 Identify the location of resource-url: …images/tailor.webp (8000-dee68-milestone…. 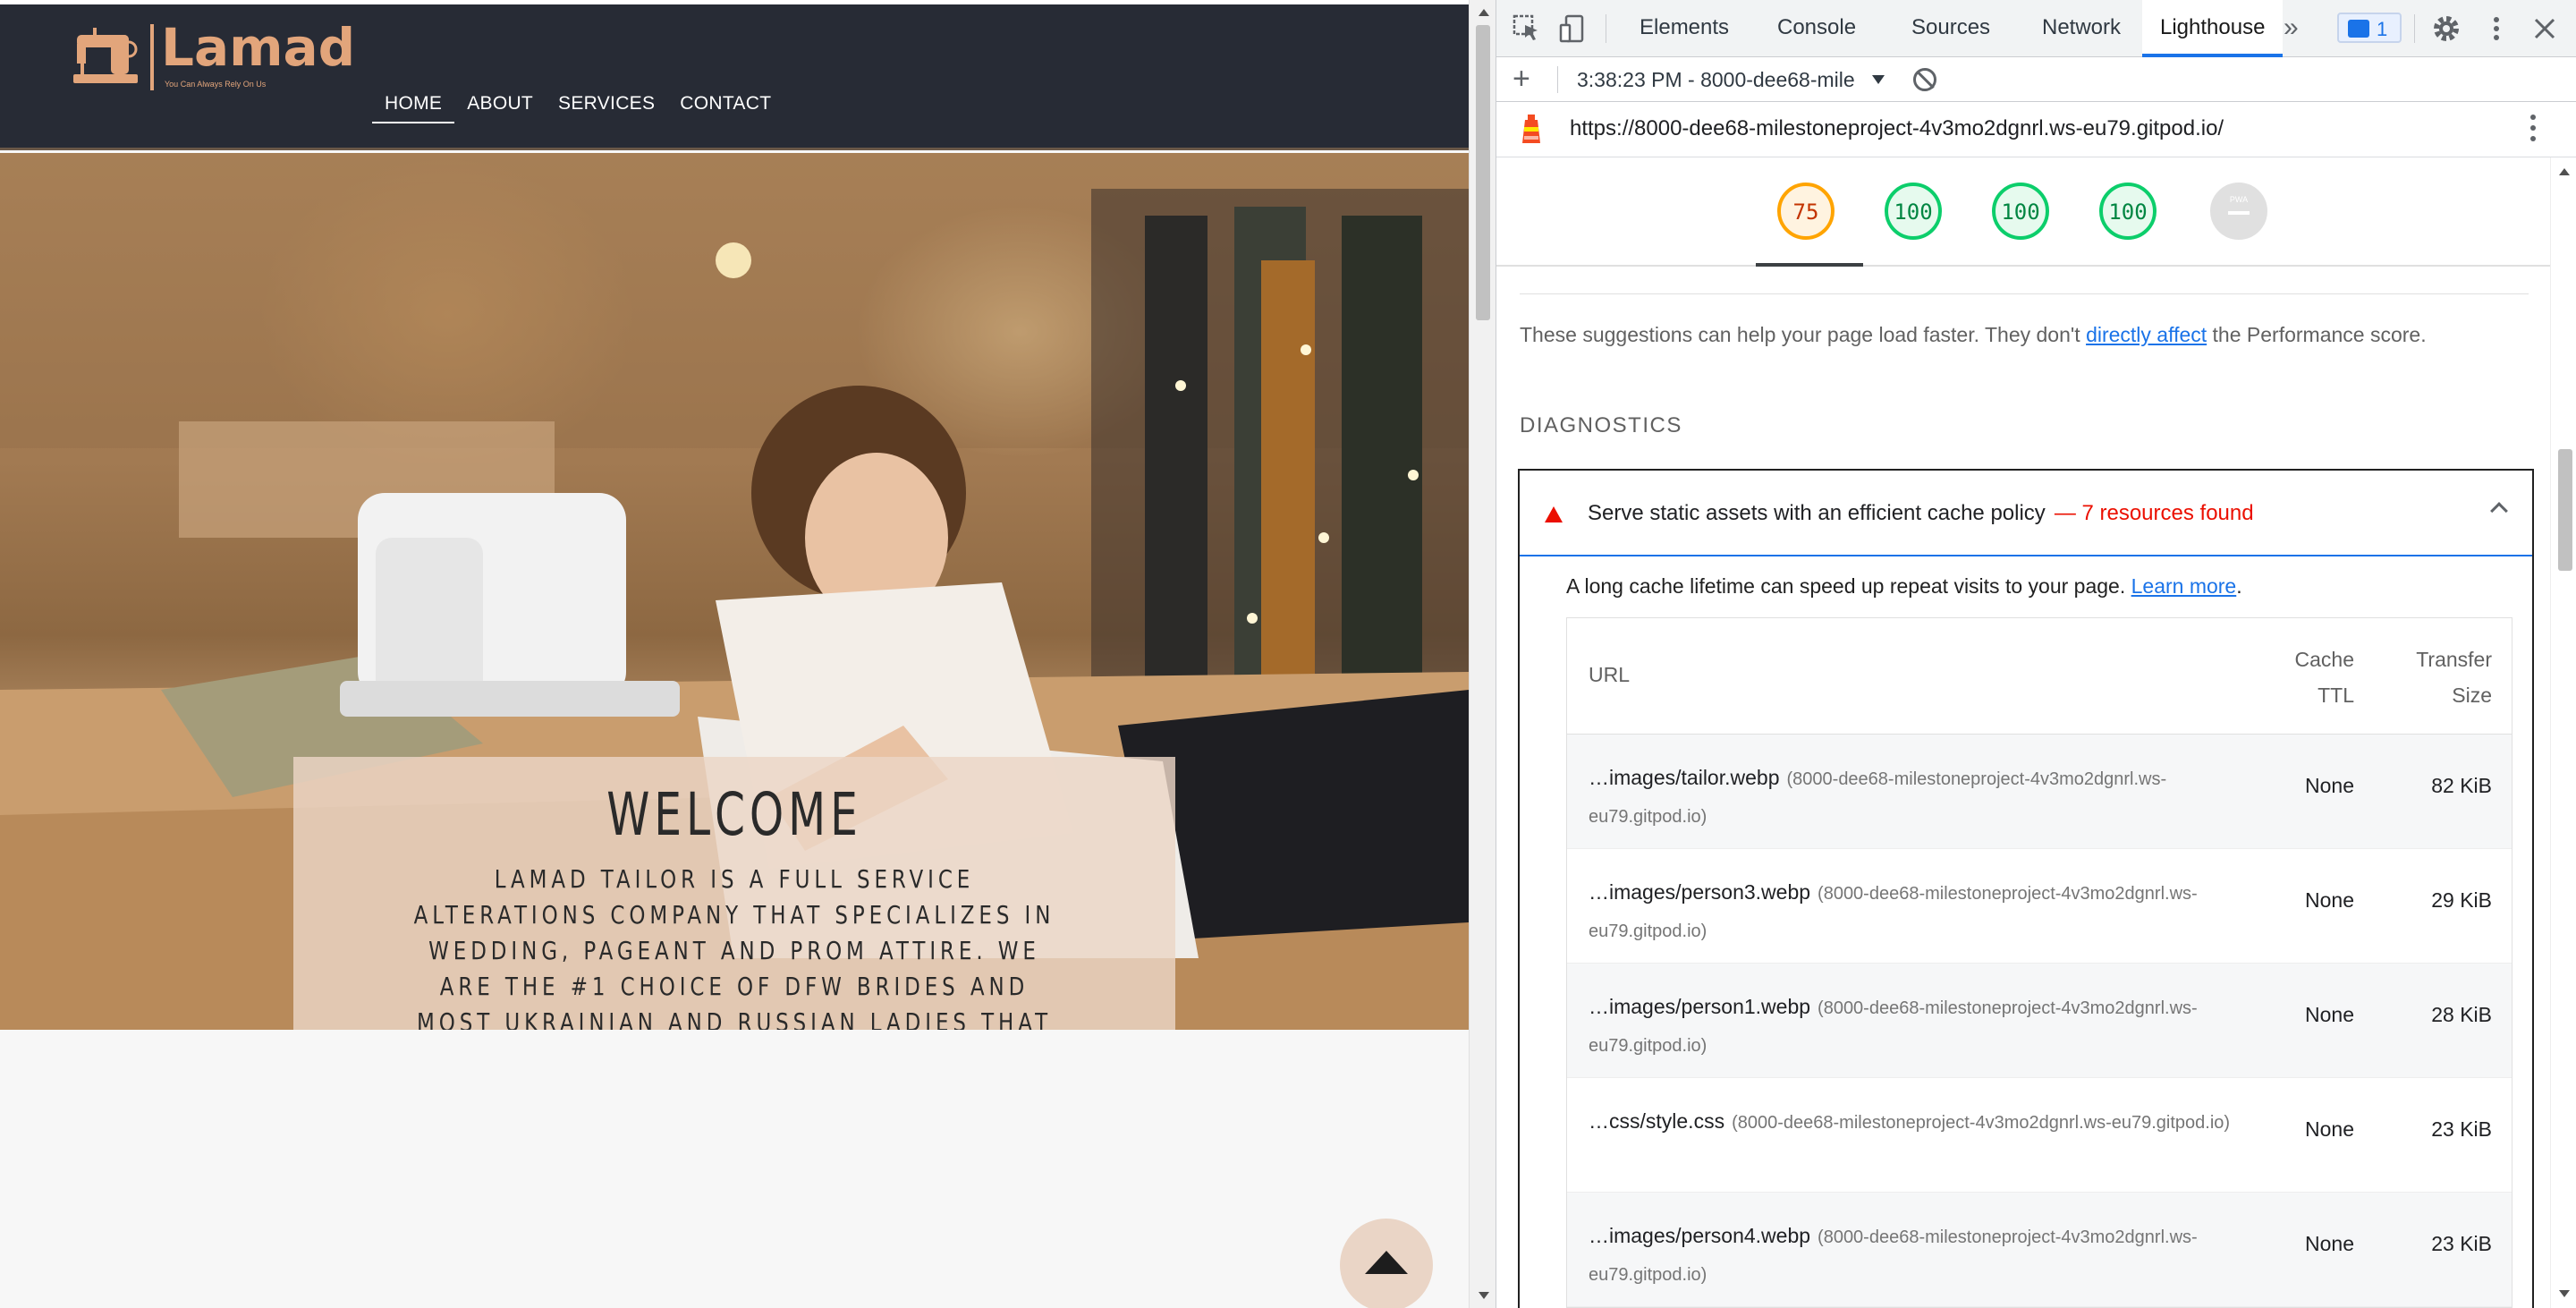
(1919, 797).